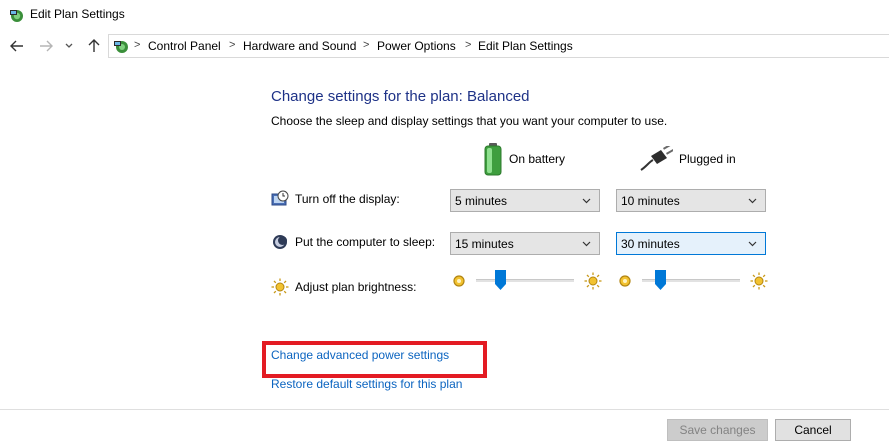 This screenshot has height=446, width=889. I want to click on power-options-location-icon, so click(121, 47).